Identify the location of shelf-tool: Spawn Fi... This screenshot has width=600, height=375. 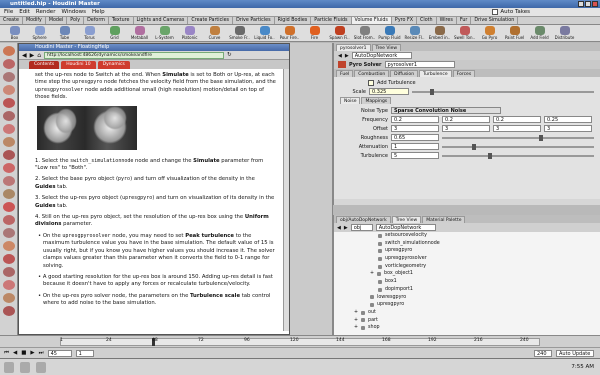
(339, 33).